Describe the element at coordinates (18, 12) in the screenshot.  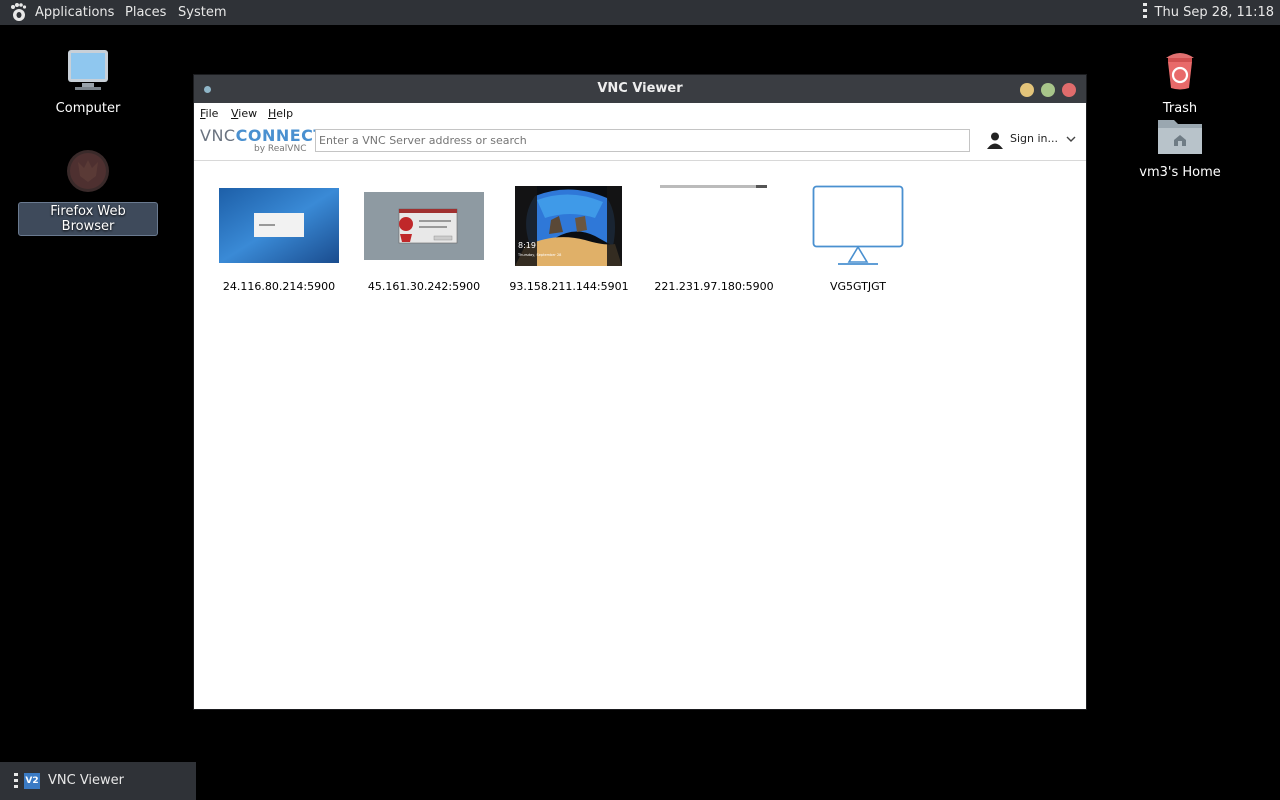
I see `gnome-foot-icon` at that location.